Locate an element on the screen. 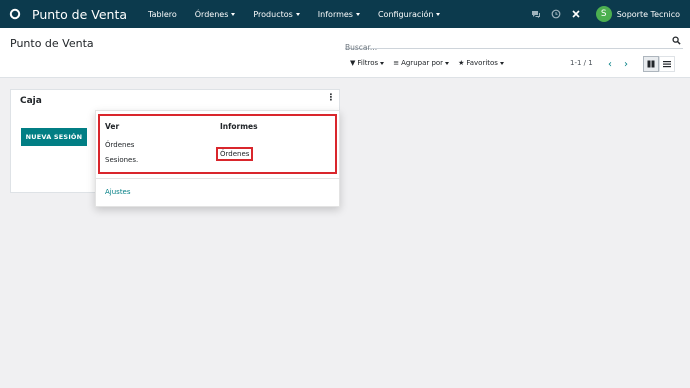 Image resolution: width=690 pixels, height=388 pixels. view-sessions-link: Sesiones. is located at coordinates (121, 160).